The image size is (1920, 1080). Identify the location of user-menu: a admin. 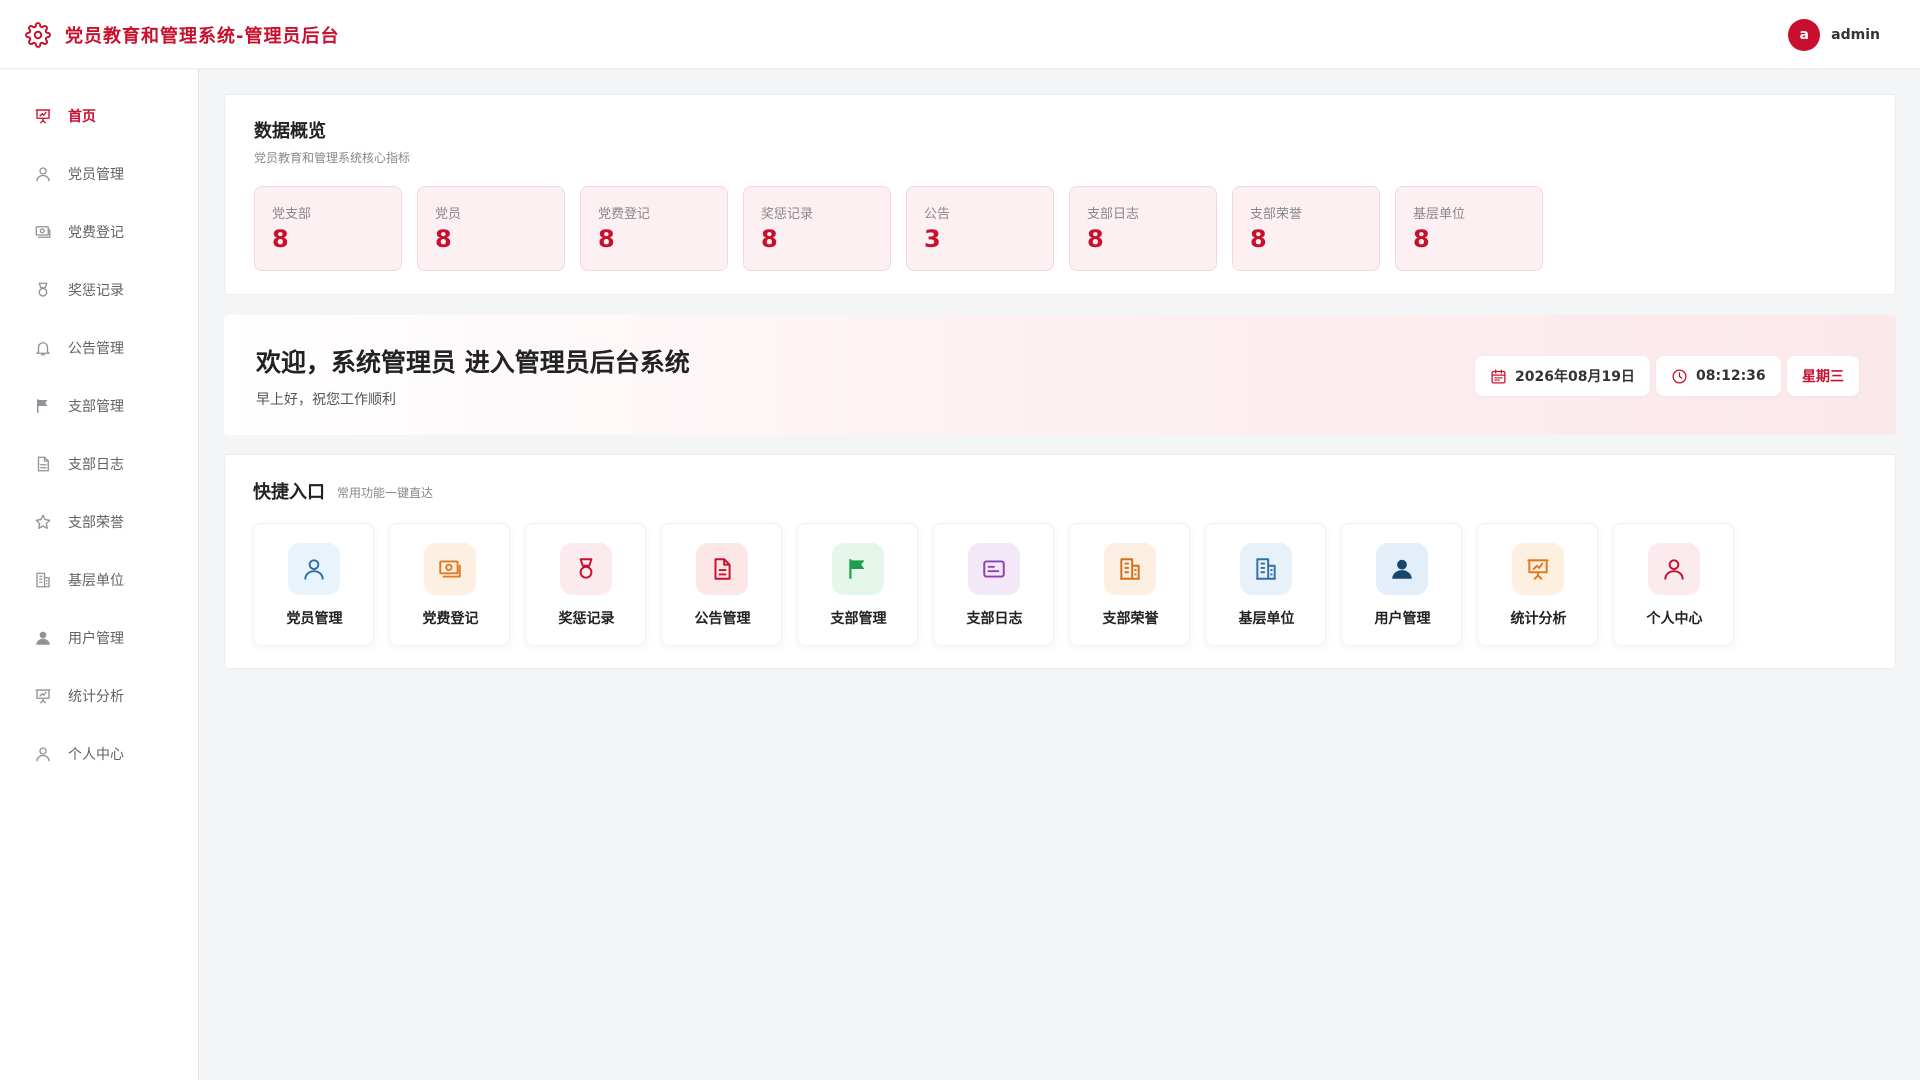
(1834, 35).